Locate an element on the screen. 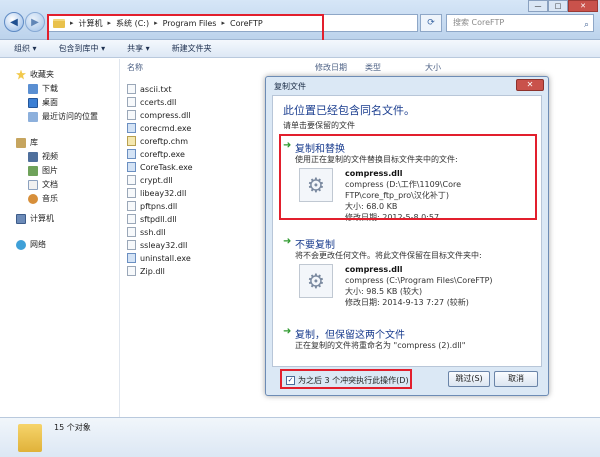 The height and width of the screenshot is (457, 600). breadcrumb-coreftp: CoreFTP is located at coordinates (246, 23).